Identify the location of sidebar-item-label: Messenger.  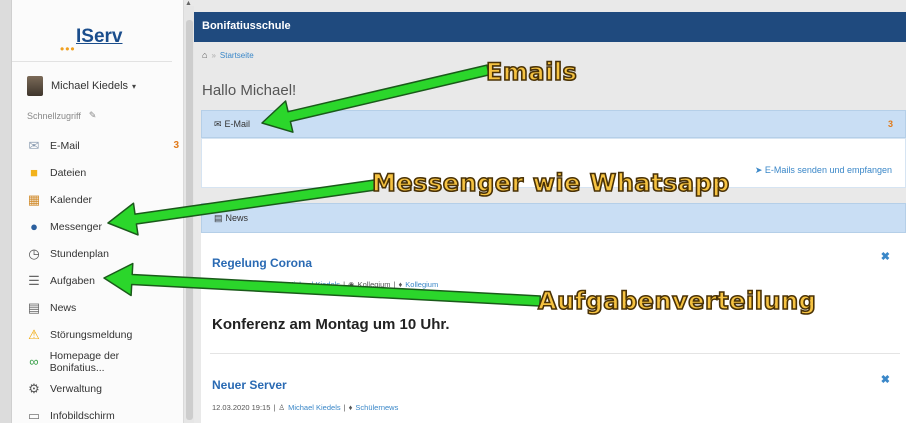
(76, 226).